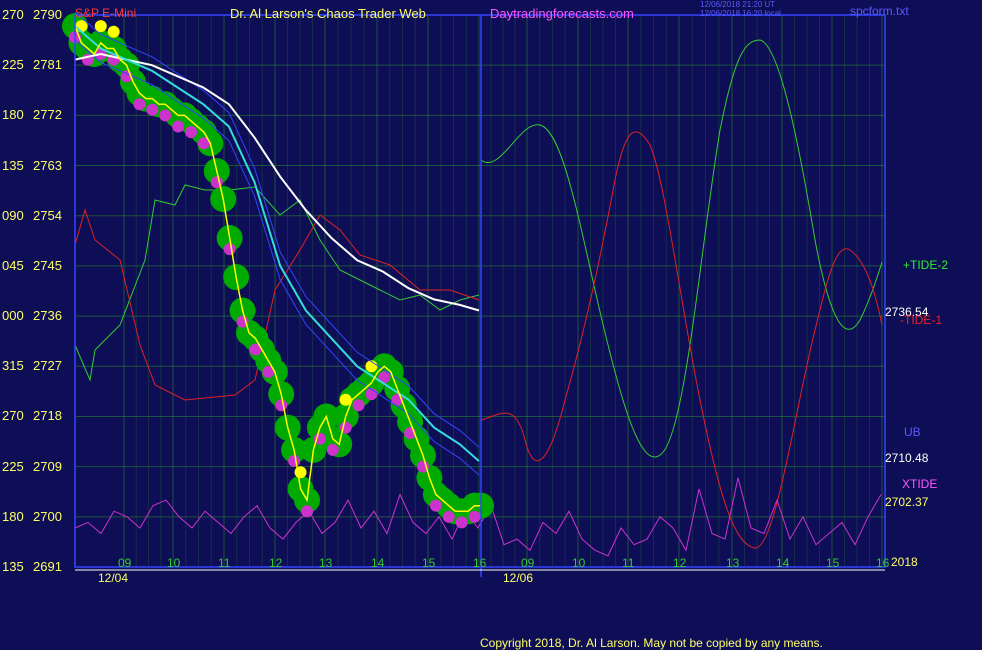  What do you see at coordinates (47, 466) in the screenshot?
I see `y-tick-price: 2709` at bounding box center [47, 466].